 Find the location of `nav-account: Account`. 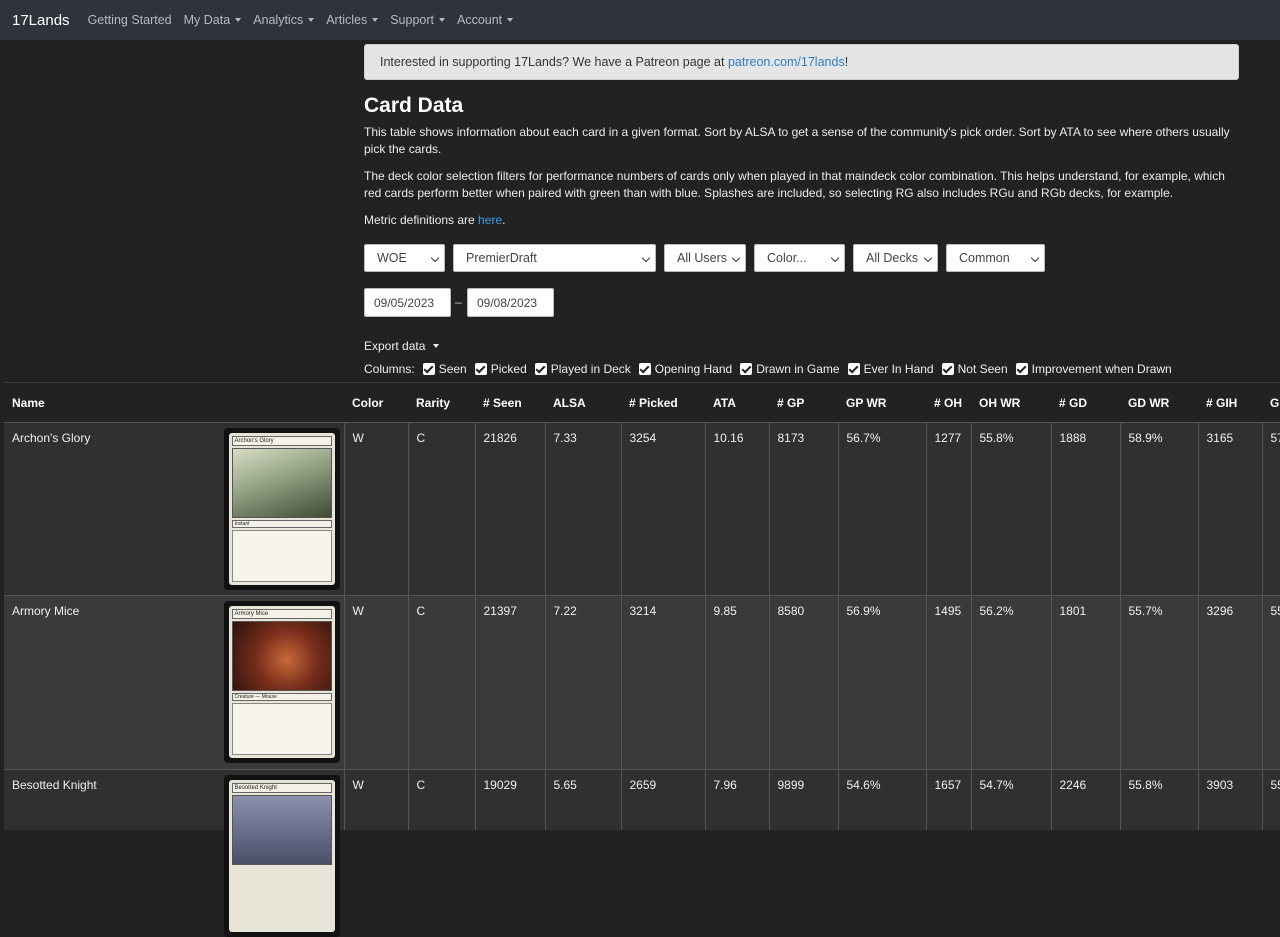

nav-account: Account is located at coordinates (485, 20).